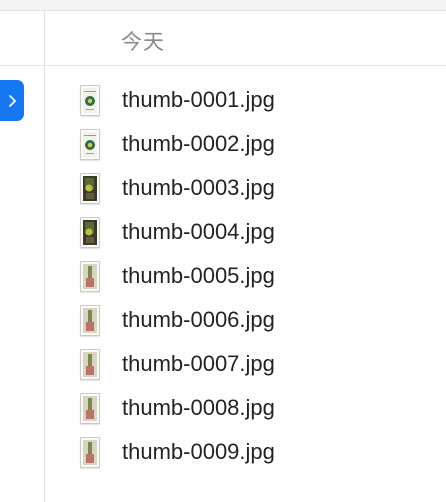  I want to click on file-name: thumb-0006.jpg, so click(198, 319).